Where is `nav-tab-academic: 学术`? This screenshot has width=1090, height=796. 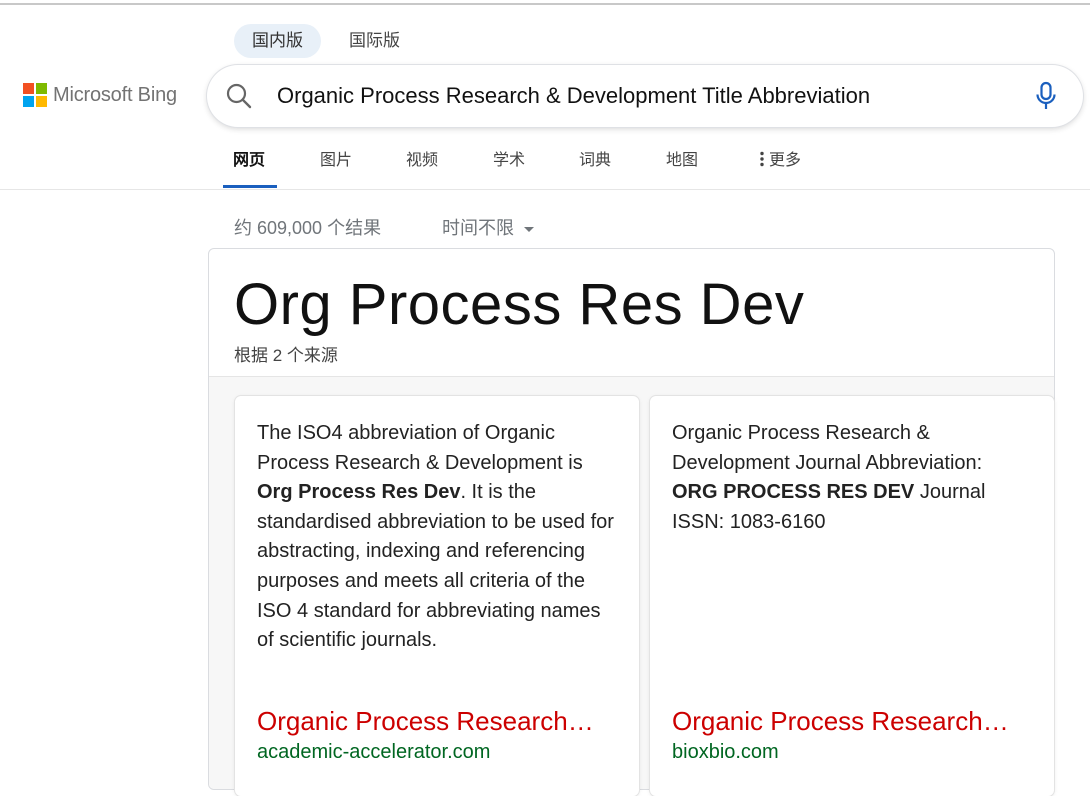 nav-tab-academic: 学术 is located at coordinates (509, 162).